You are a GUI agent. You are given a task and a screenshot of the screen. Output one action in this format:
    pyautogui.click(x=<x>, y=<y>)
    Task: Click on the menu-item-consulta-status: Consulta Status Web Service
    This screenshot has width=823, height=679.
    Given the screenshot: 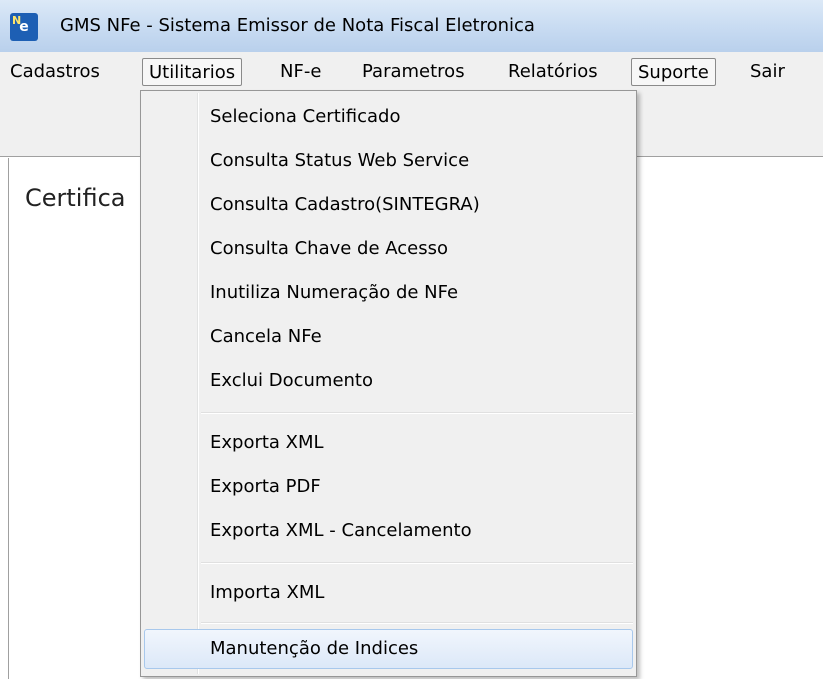 What is the action you would take?
    pyautogui.click(x=388, y=161)
    